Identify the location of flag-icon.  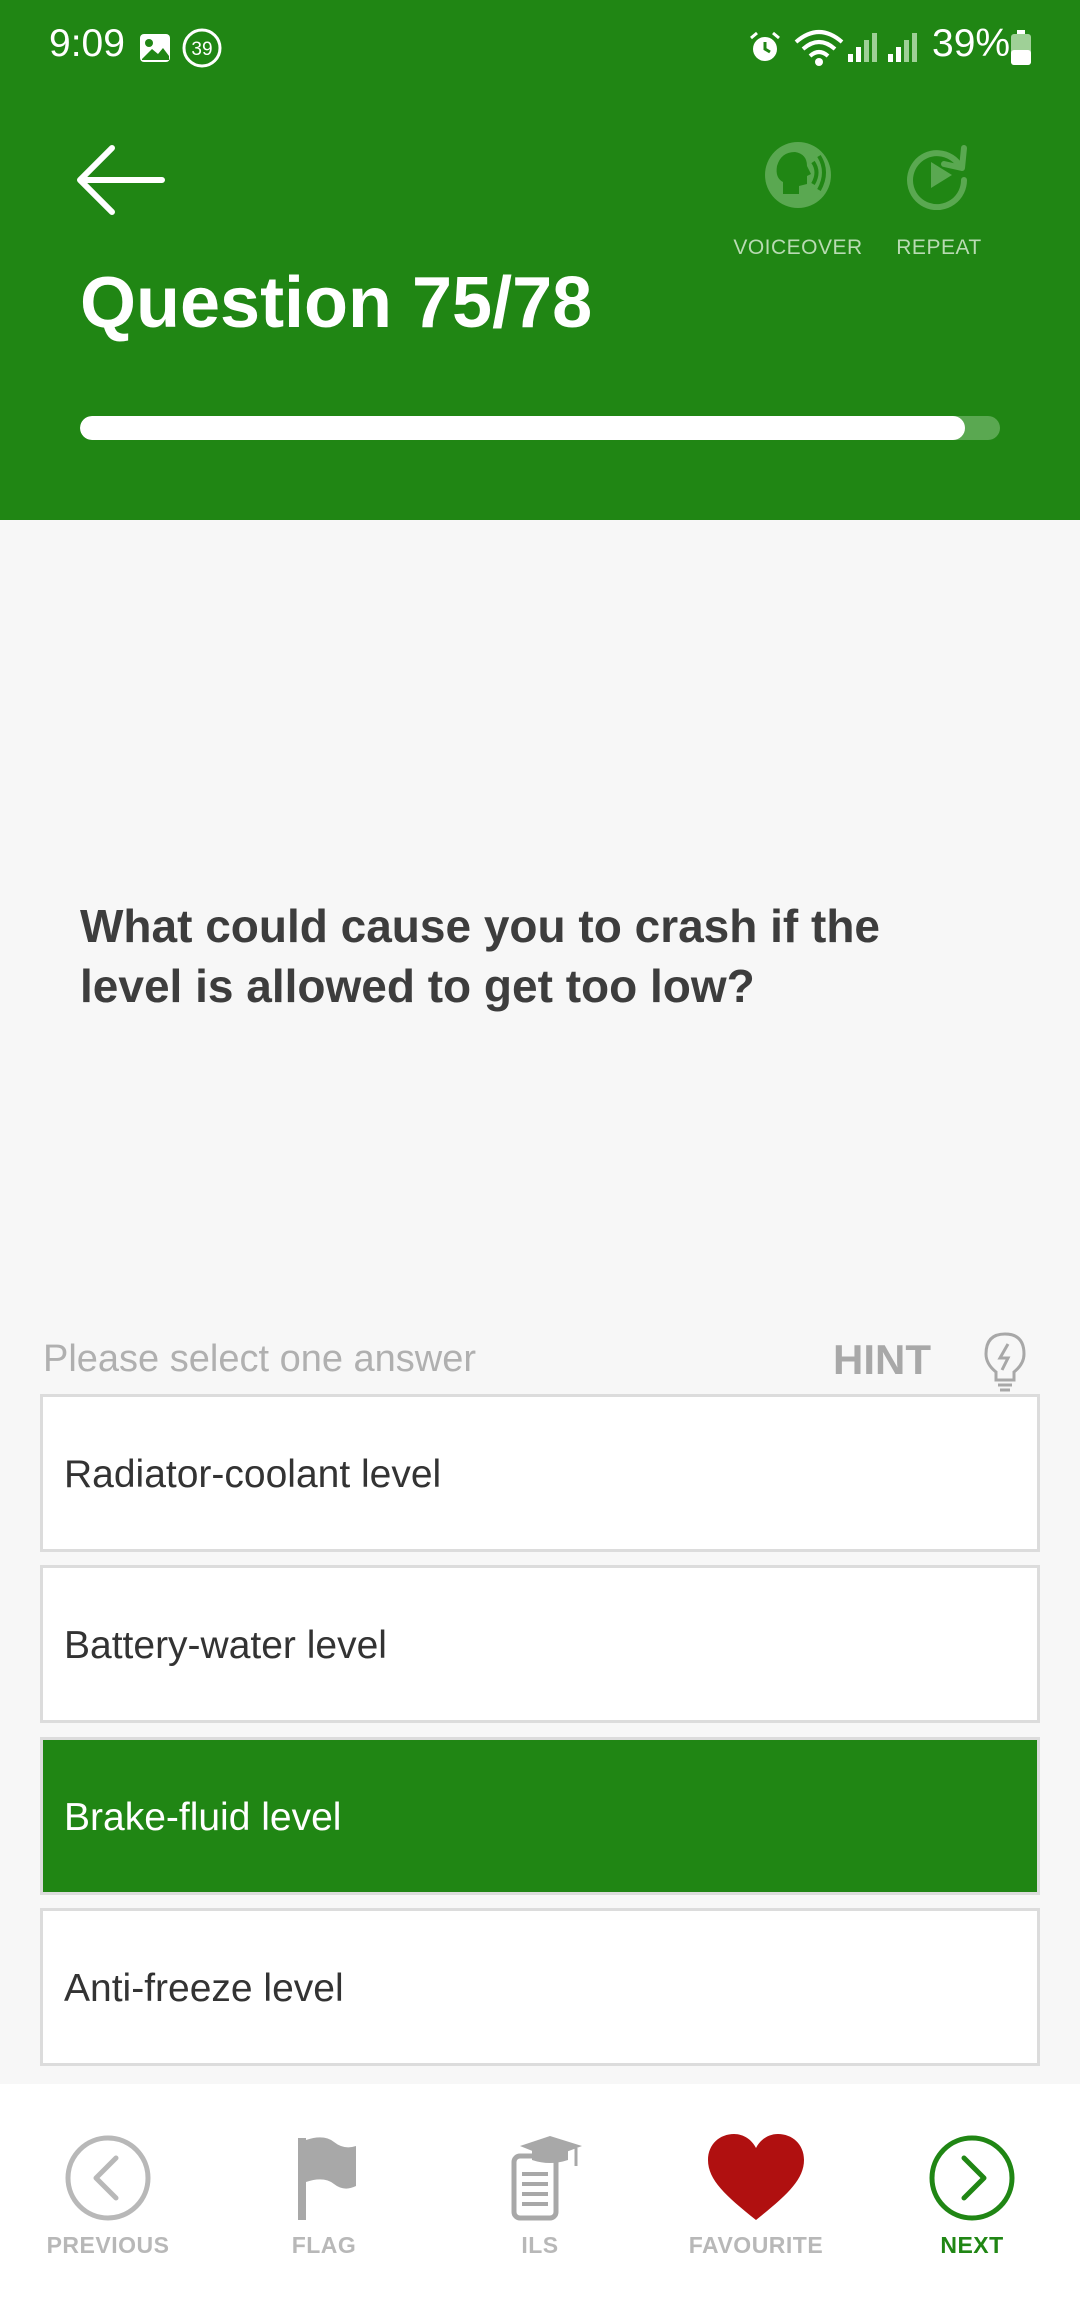
(327, 2178).